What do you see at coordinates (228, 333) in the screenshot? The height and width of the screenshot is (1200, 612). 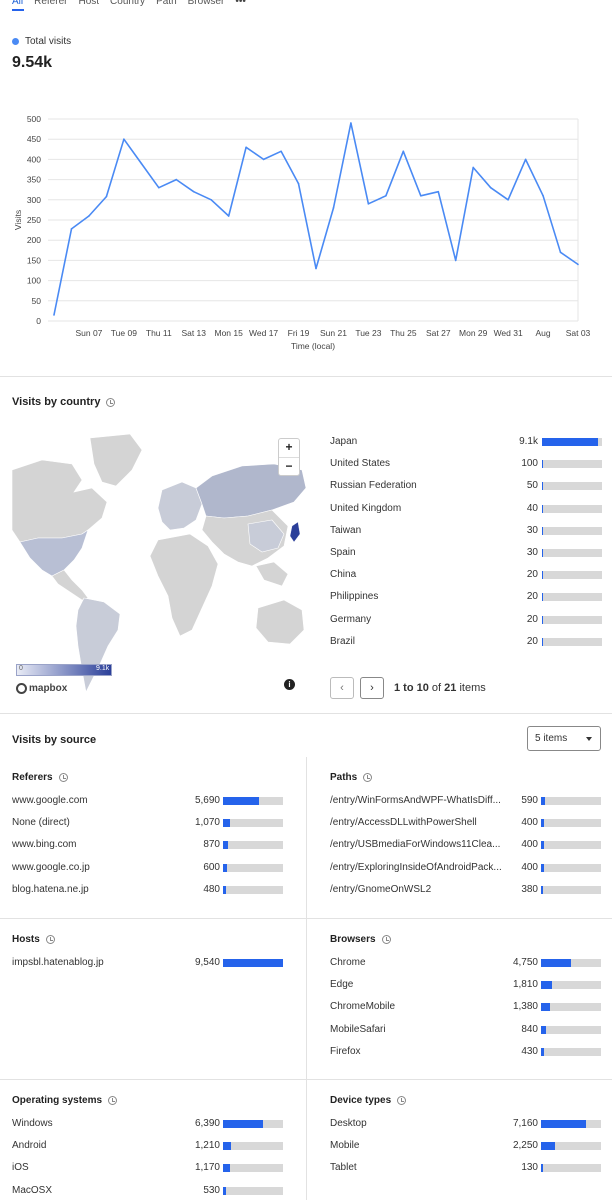 I see `x-tick-label: Mon 15` at bounding box center [228, 333].